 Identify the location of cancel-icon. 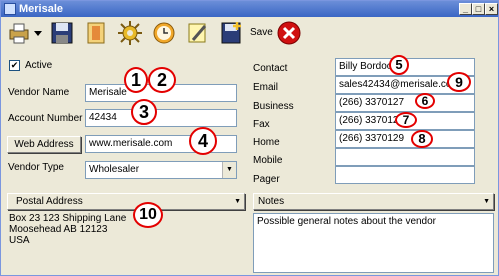
(289, 33).